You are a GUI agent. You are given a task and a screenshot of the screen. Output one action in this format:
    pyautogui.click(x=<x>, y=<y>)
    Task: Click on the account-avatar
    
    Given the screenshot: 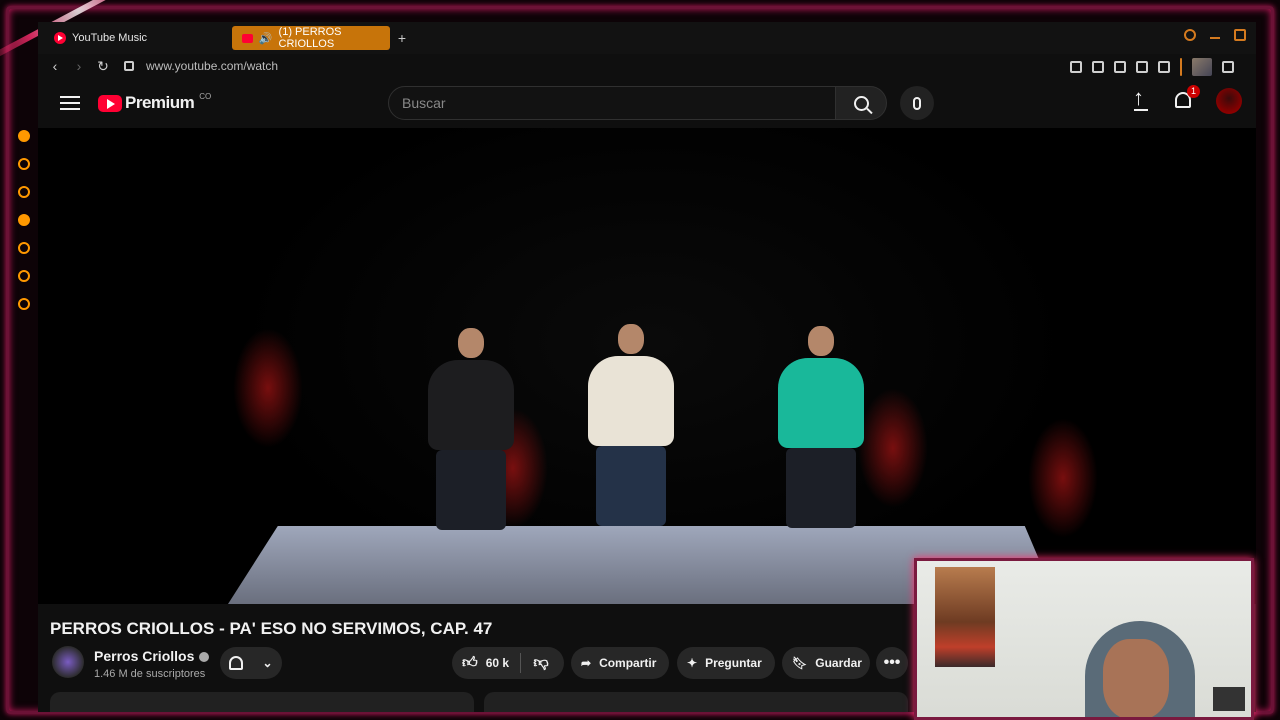 What is the action you would take?
    pyautogui.click(x=1229, y=101)
    